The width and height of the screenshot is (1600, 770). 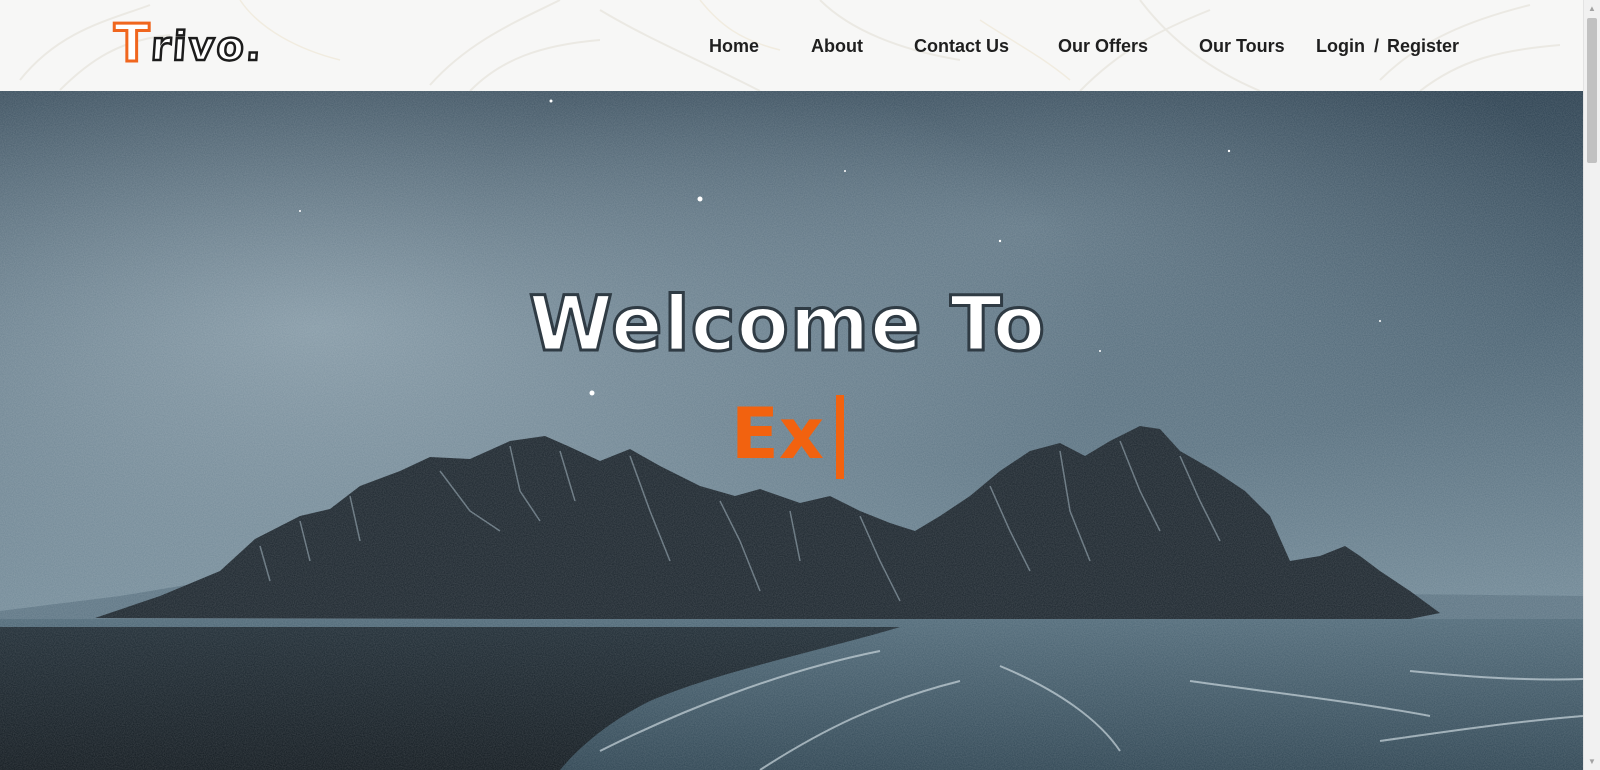 I want to click on scroll-up-arrow-icon: ▲, so click(x=1592, y=8).